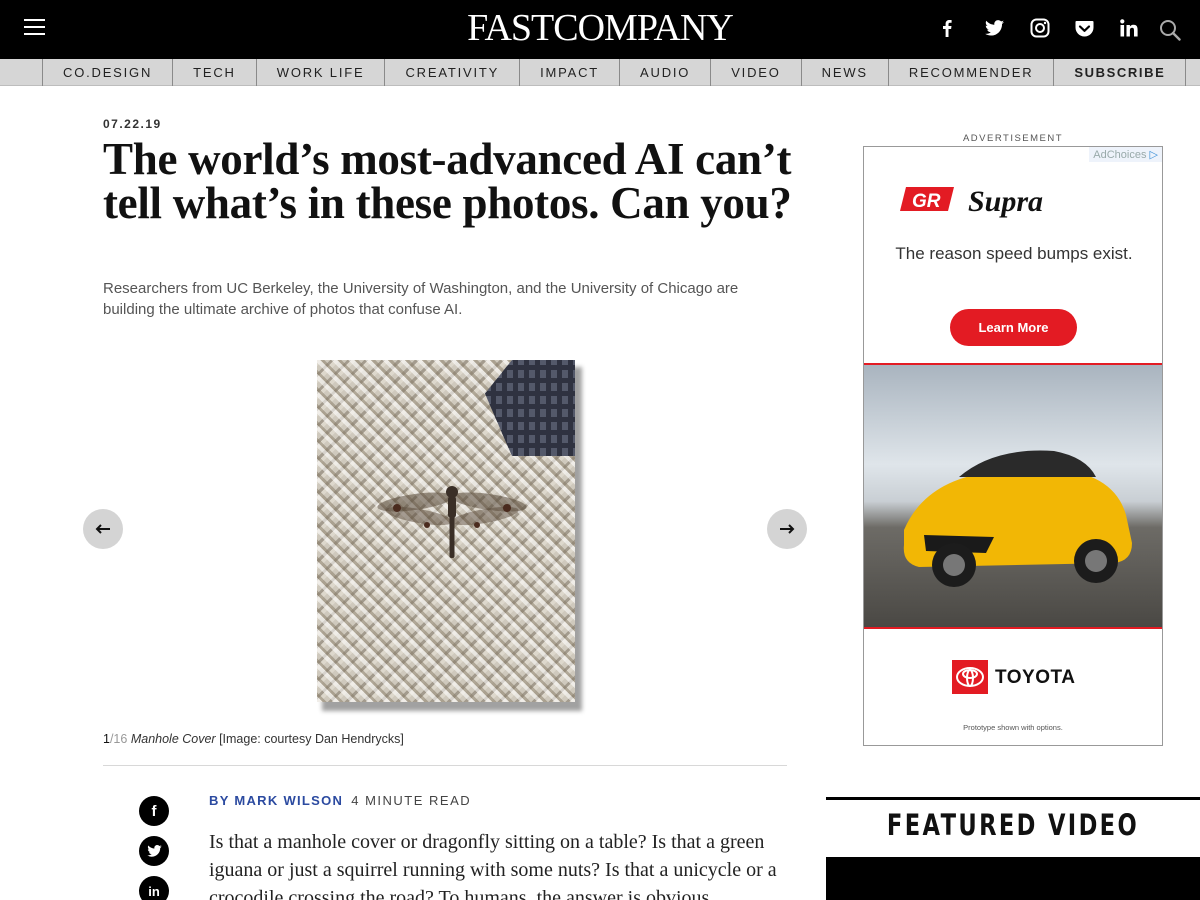  Describe the element at coordinates (321, 72) in the screenshot. I see `nav-item-work-life: WORK LIFE` at that location.